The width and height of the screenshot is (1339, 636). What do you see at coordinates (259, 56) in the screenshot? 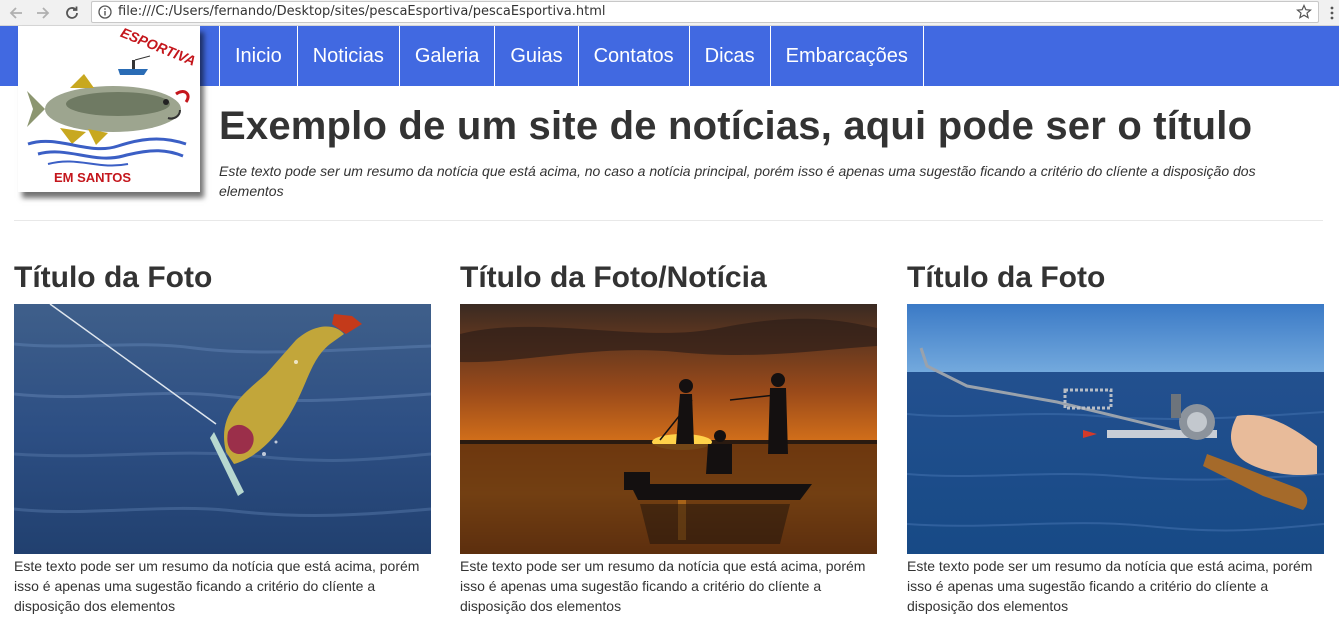
I see `nav-item-inicio: Inicio` at bounding box center [259, 56].